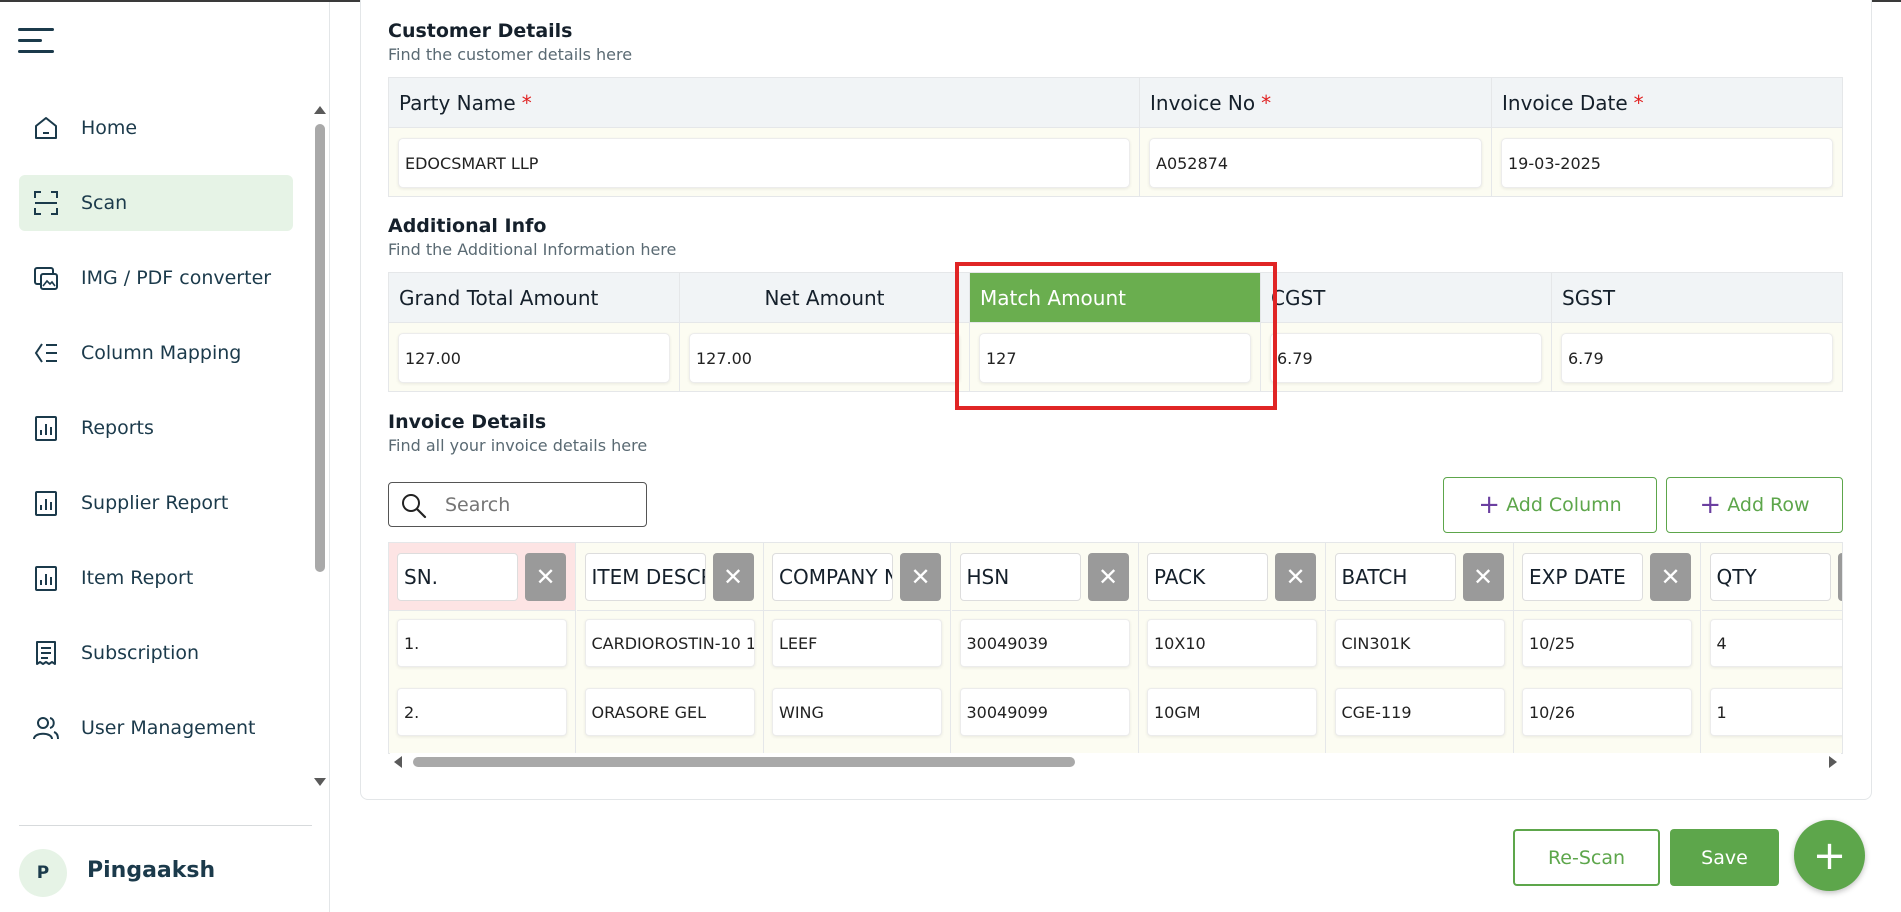  What do you see at coordinates (764, 163) in the screenshot?
I see `party-name-input: EDOCSMART LLP` at bounding box center [764, 163].